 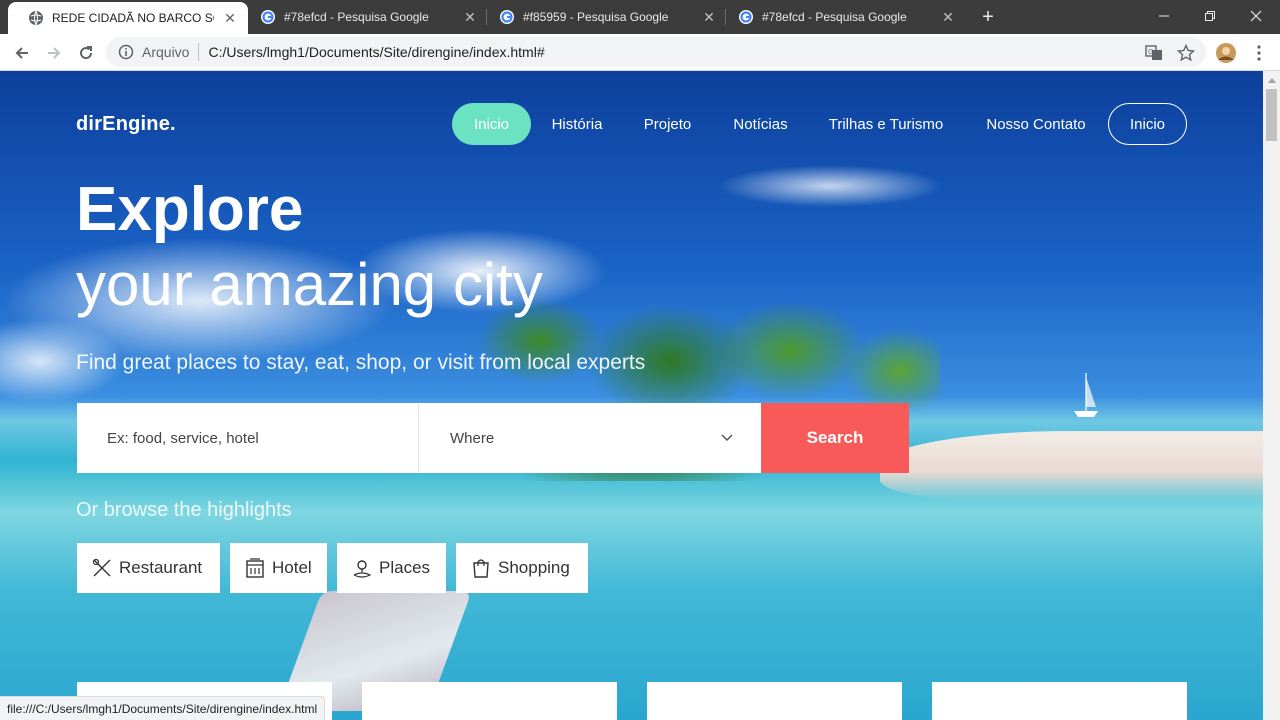 I want to click on category-hotel: Hotel, so click(x=278, y=568).